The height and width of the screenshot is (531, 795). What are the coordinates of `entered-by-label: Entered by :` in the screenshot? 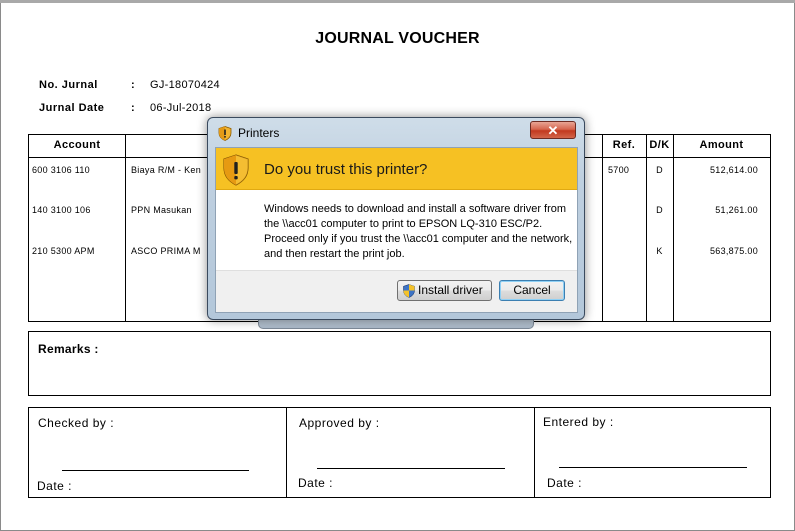 It's located at (578, 422).